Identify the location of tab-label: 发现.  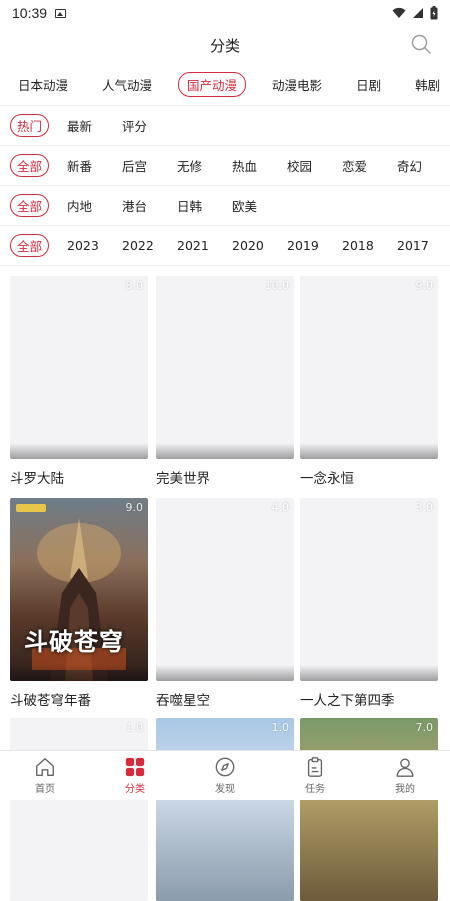
(225, 787).